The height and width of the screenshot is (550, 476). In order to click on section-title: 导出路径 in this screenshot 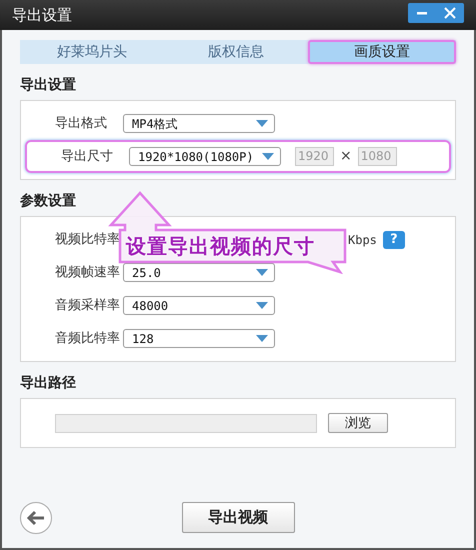, I will do `click(48, 383)`.